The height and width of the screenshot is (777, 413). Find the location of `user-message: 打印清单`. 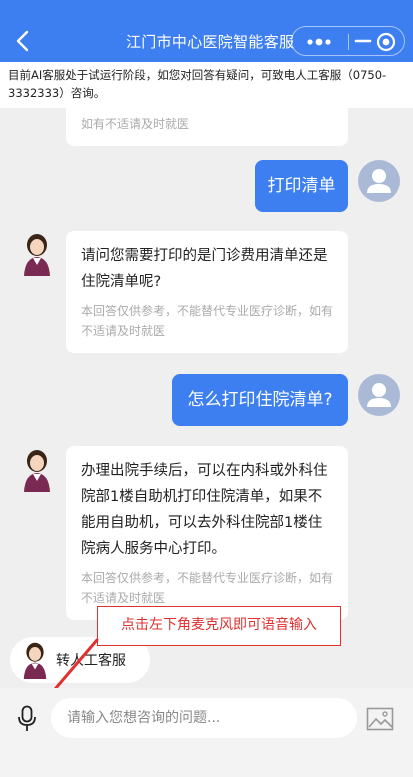

user-message: 打印清单 is located at coordinates (301, 186).